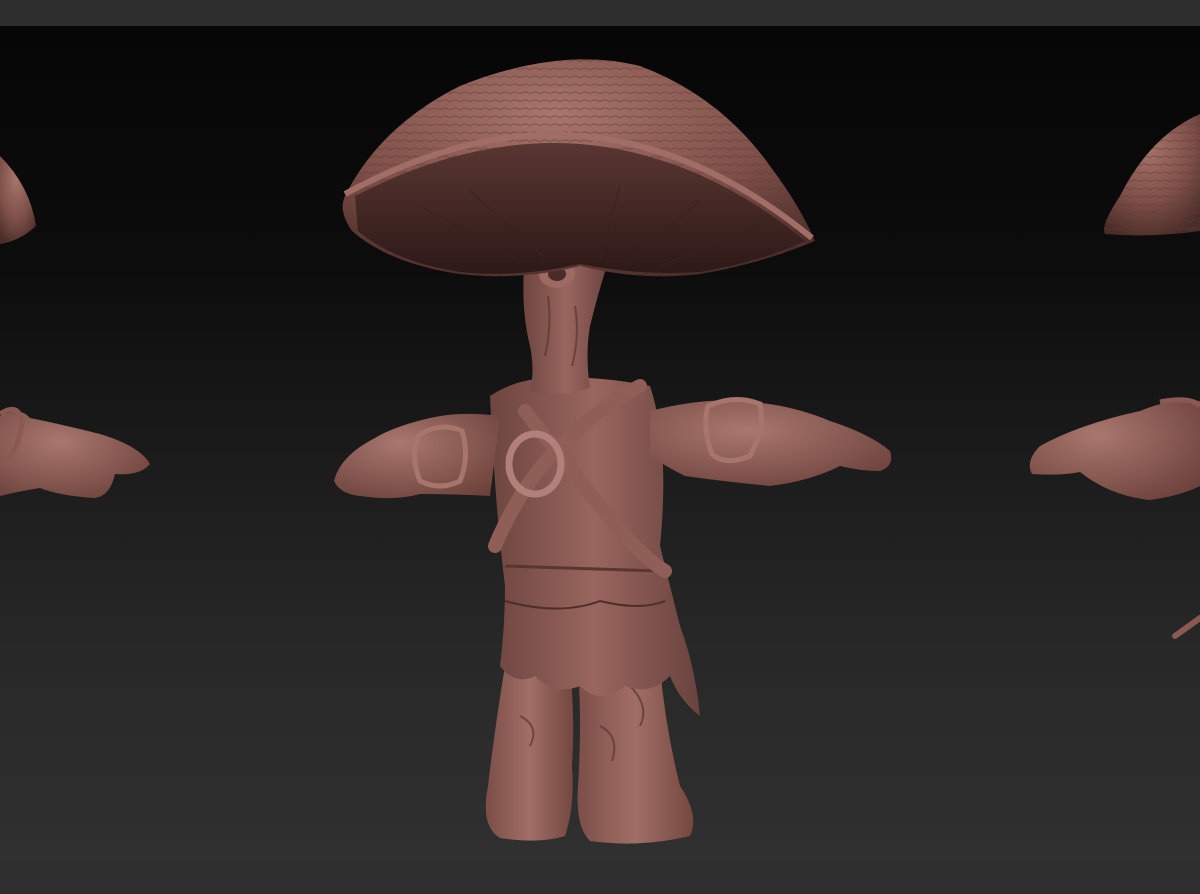  What do you see at coordinates (75, 327) in the screenshot?
I see `left-view-model` at bounding box center [75, 327].